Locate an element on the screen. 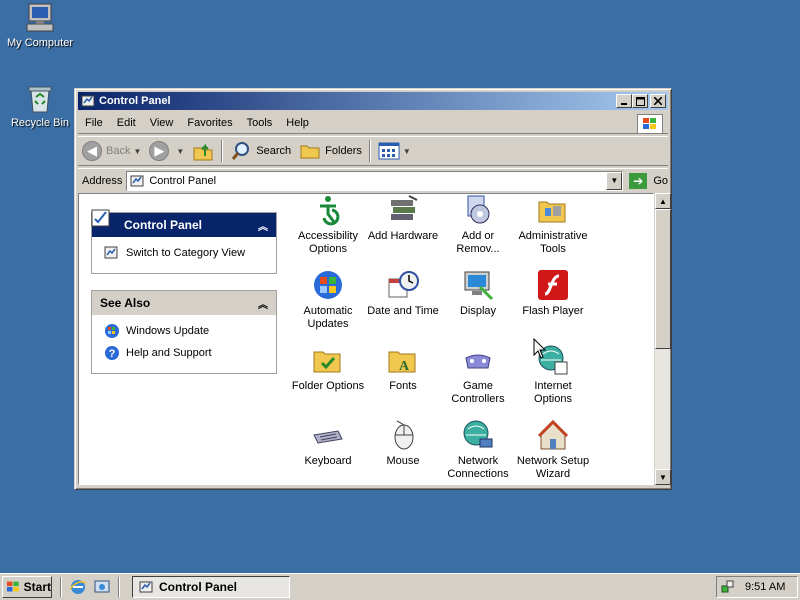 The image size is (800, 600). minimize-button is located at coordinates (624, 101).